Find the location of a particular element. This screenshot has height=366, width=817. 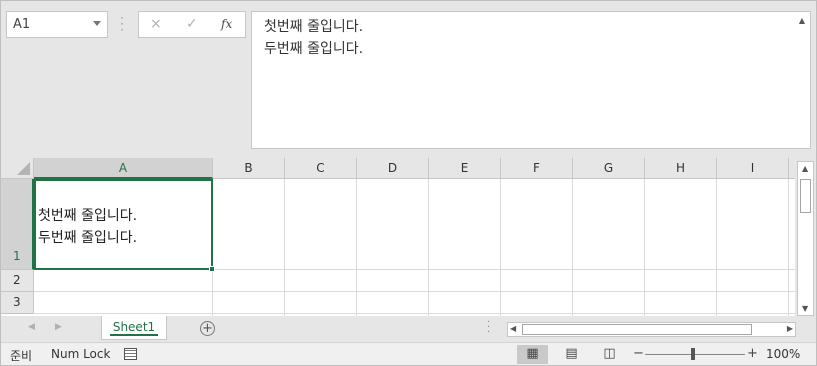

vertical-scroll-thumb is located at coordinates (805, 196).